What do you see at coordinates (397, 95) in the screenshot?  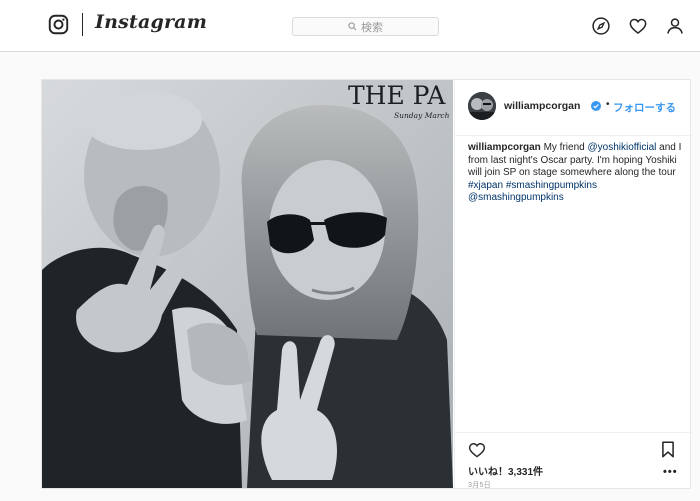 I see `backdrop-text: THE PA` at bounding box center [397, 95].